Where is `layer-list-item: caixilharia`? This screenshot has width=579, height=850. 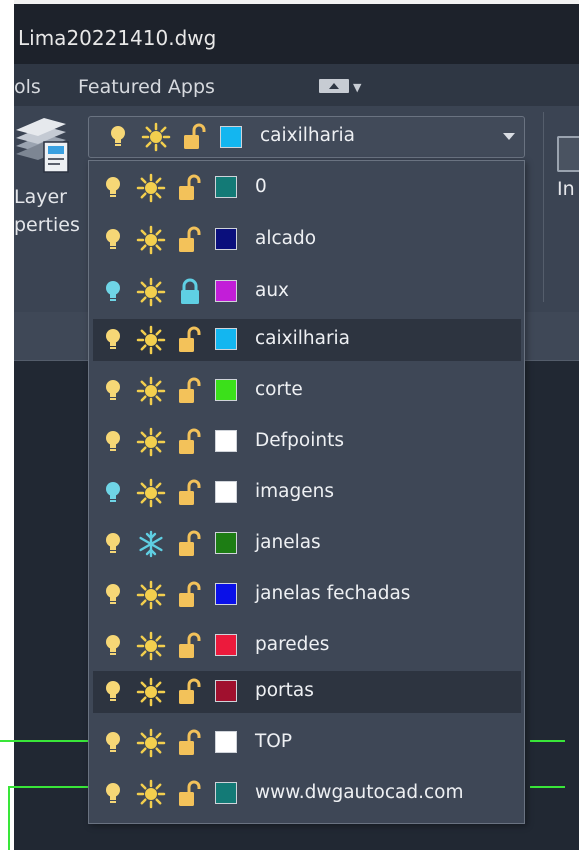 layer-list-item: caixilharia is located at coordinates (307, 340).